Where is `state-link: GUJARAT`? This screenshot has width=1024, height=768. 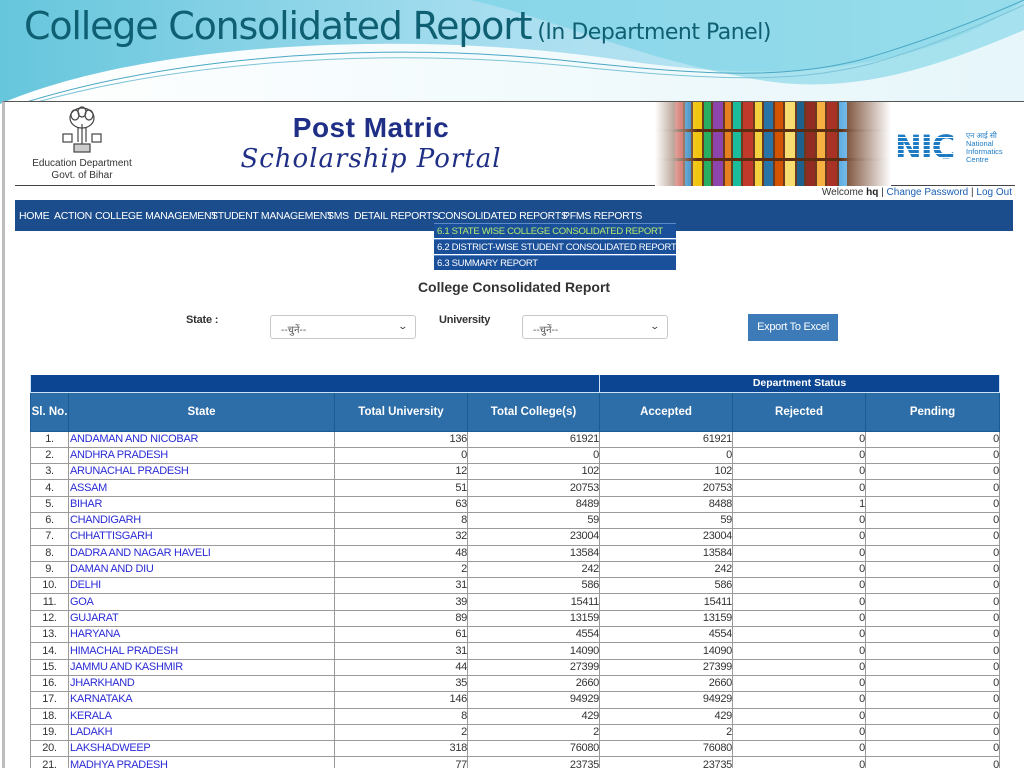
state-link: GUJARAT is located at coordinates (201, 618).